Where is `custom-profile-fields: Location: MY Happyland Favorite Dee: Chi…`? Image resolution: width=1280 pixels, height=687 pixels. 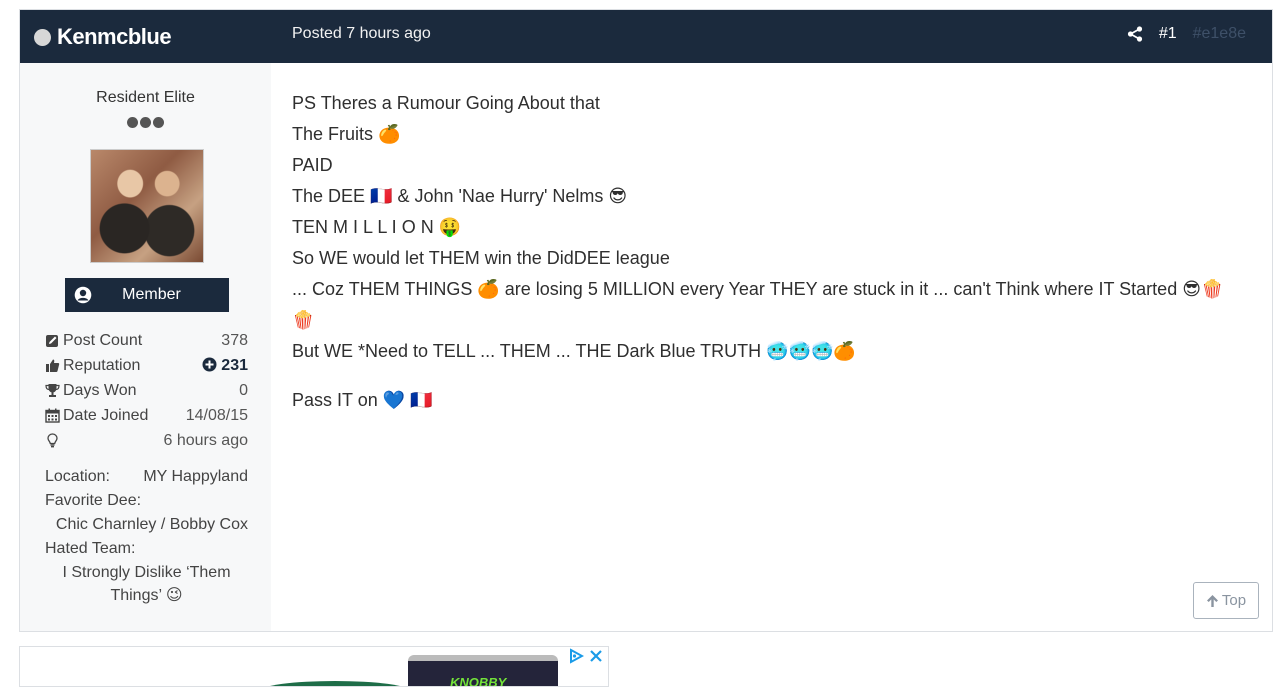 custom-profile-fields: Location: MY Happyland Favorite Dee: Chi… is located at coordinates (146, 535).